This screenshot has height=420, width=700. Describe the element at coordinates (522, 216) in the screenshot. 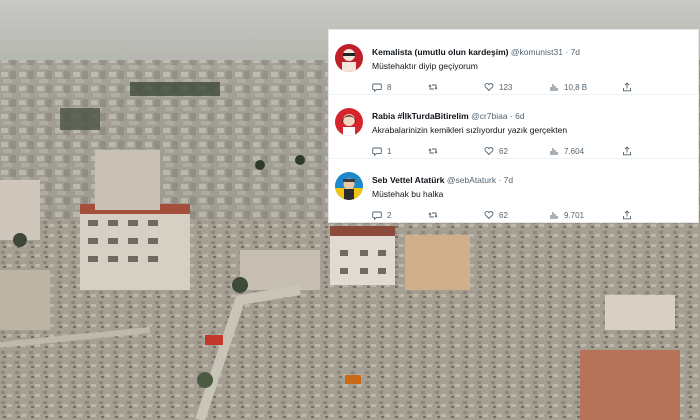

I see `tweet-actions: 2 62 9.701` at that location.